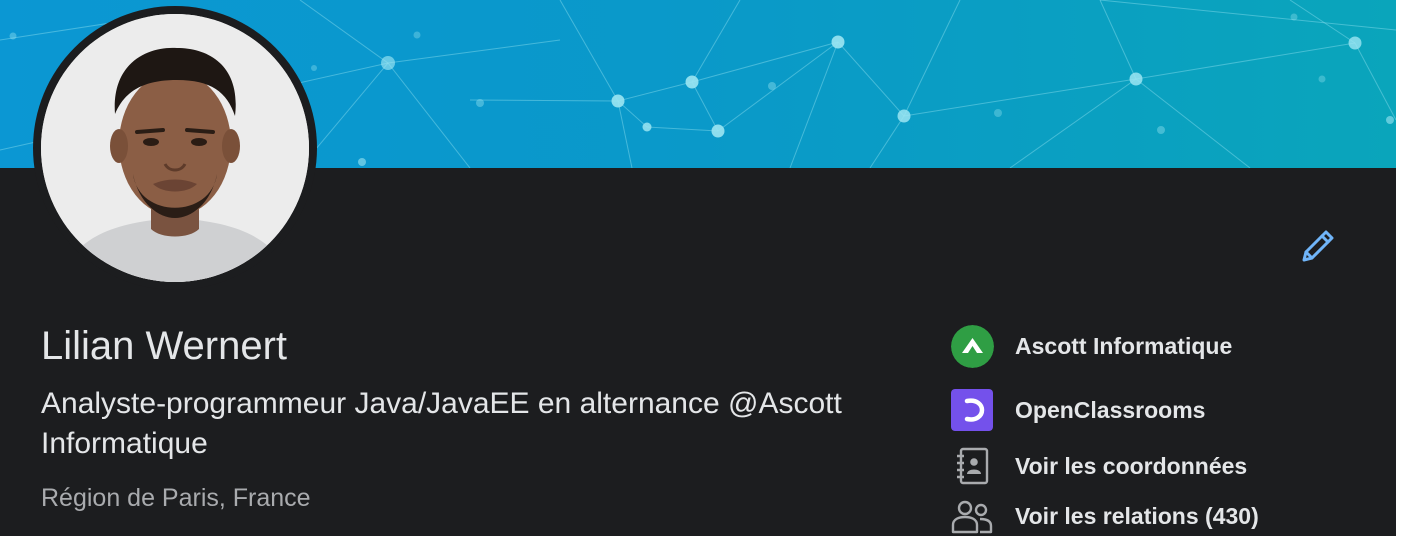 The height and width of the screenshot is (536, 1403). I want to click on profile-location: Région de Paris, France, so click(176, 498).